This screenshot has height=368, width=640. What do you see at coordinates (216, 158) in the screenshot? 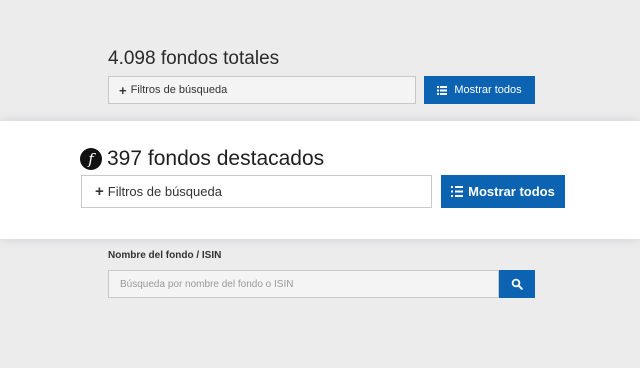
I see `featured-funds-title: 397 fondos destacados` at bounding box center [216, 158].